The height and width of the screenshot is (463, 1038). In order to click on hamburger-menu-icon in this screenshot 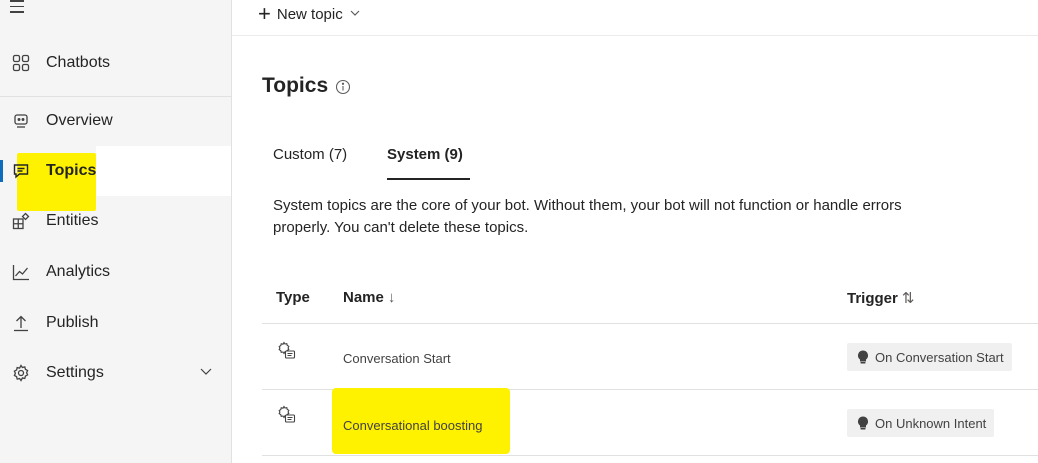, I will do `click(20, 8)`.